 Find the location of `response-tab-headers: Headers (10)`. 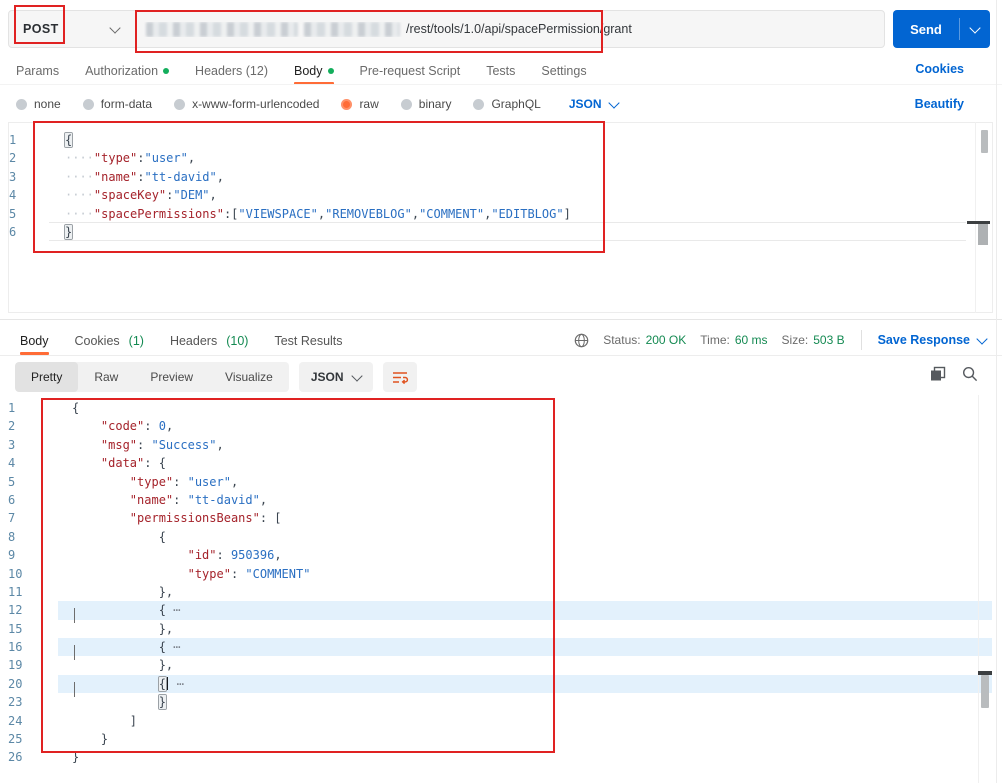

response-tab-headers: Headers (10) is located at coordinates (209, 340).